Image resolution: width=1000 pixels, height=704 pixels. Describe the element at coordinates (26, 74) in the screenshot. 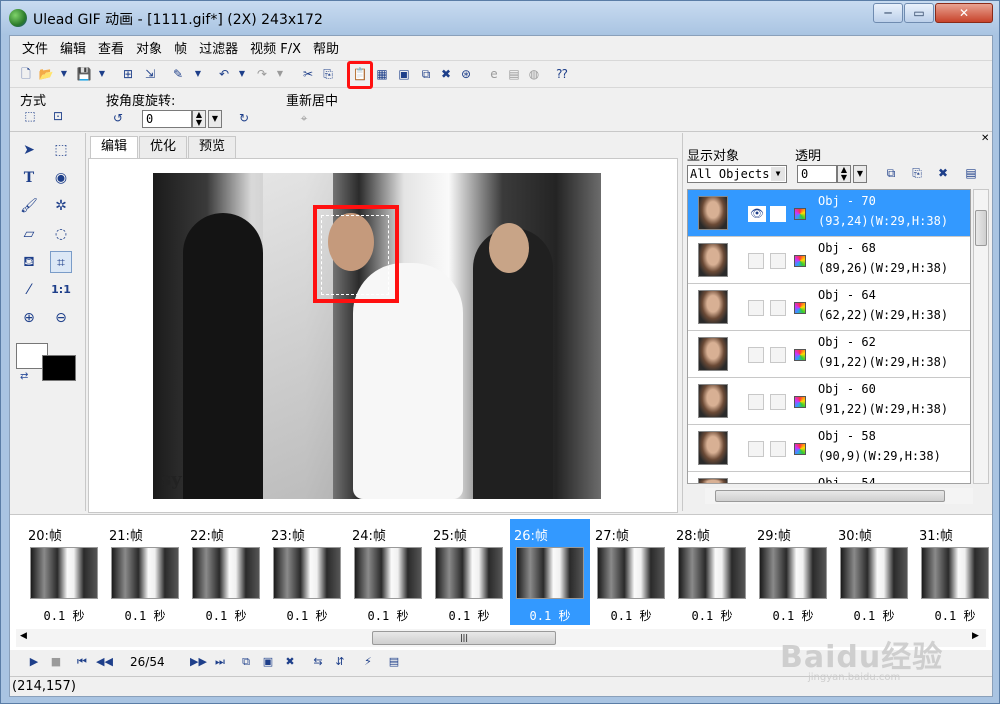

I see `new-file-icon: 🗋` at that location.